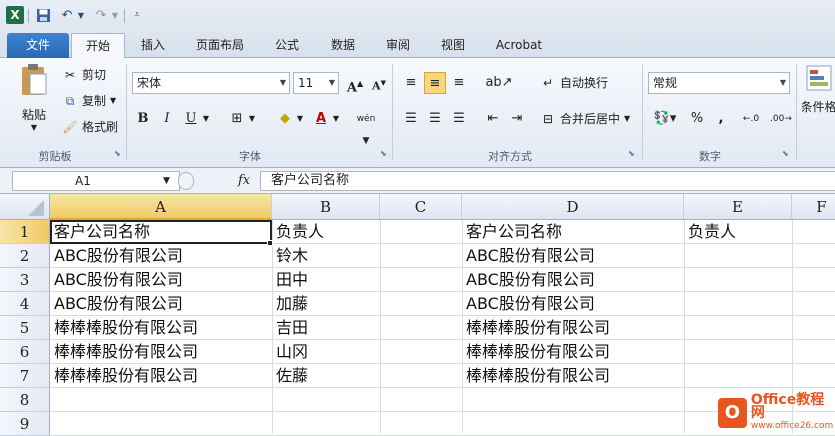 The height and width of the screenshot is (436, 835). Describe the element at coordinates (89, 100) in the screenshot. I see `copy-button: ⧉ 复制 ▼` at that location.